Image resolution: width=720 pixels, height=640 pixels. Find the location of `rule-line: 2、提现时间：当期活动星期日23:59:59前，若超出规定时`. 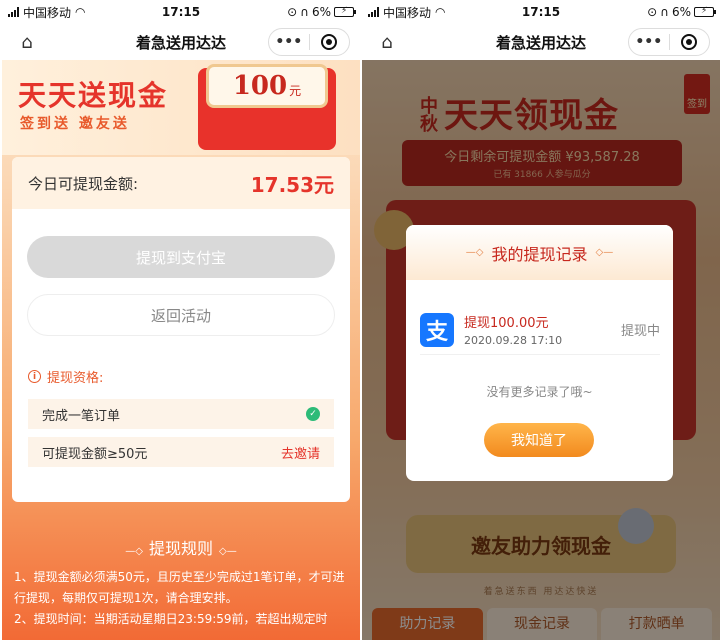

rule-line: 2、提现时间：当期活动星期日23:59:59前，若超出规定时 is located at coordinates (171, 619).